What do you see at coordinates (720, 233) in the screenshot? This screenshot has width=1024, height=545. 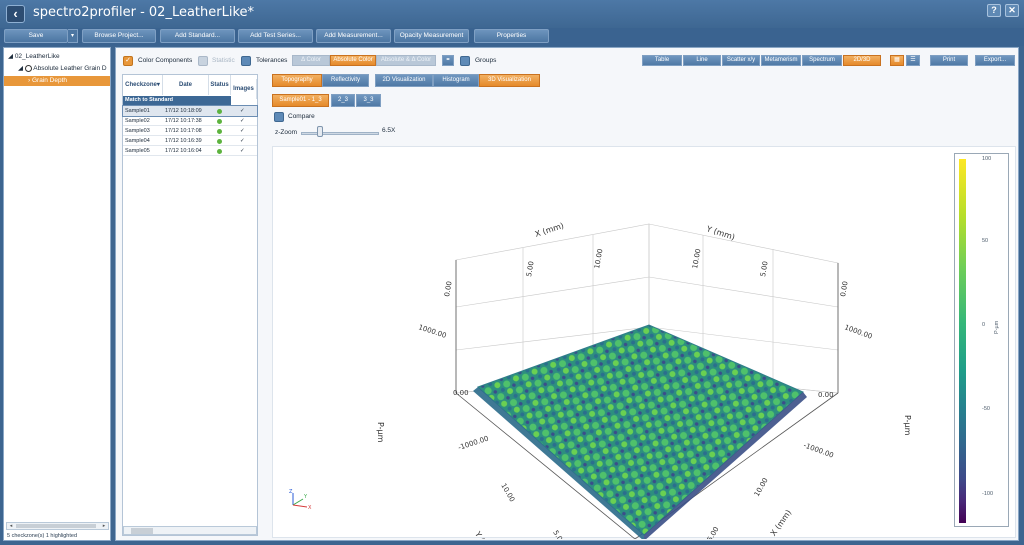 I see `y-axis-label: Y (mm)` at bounding box center [720, 233].